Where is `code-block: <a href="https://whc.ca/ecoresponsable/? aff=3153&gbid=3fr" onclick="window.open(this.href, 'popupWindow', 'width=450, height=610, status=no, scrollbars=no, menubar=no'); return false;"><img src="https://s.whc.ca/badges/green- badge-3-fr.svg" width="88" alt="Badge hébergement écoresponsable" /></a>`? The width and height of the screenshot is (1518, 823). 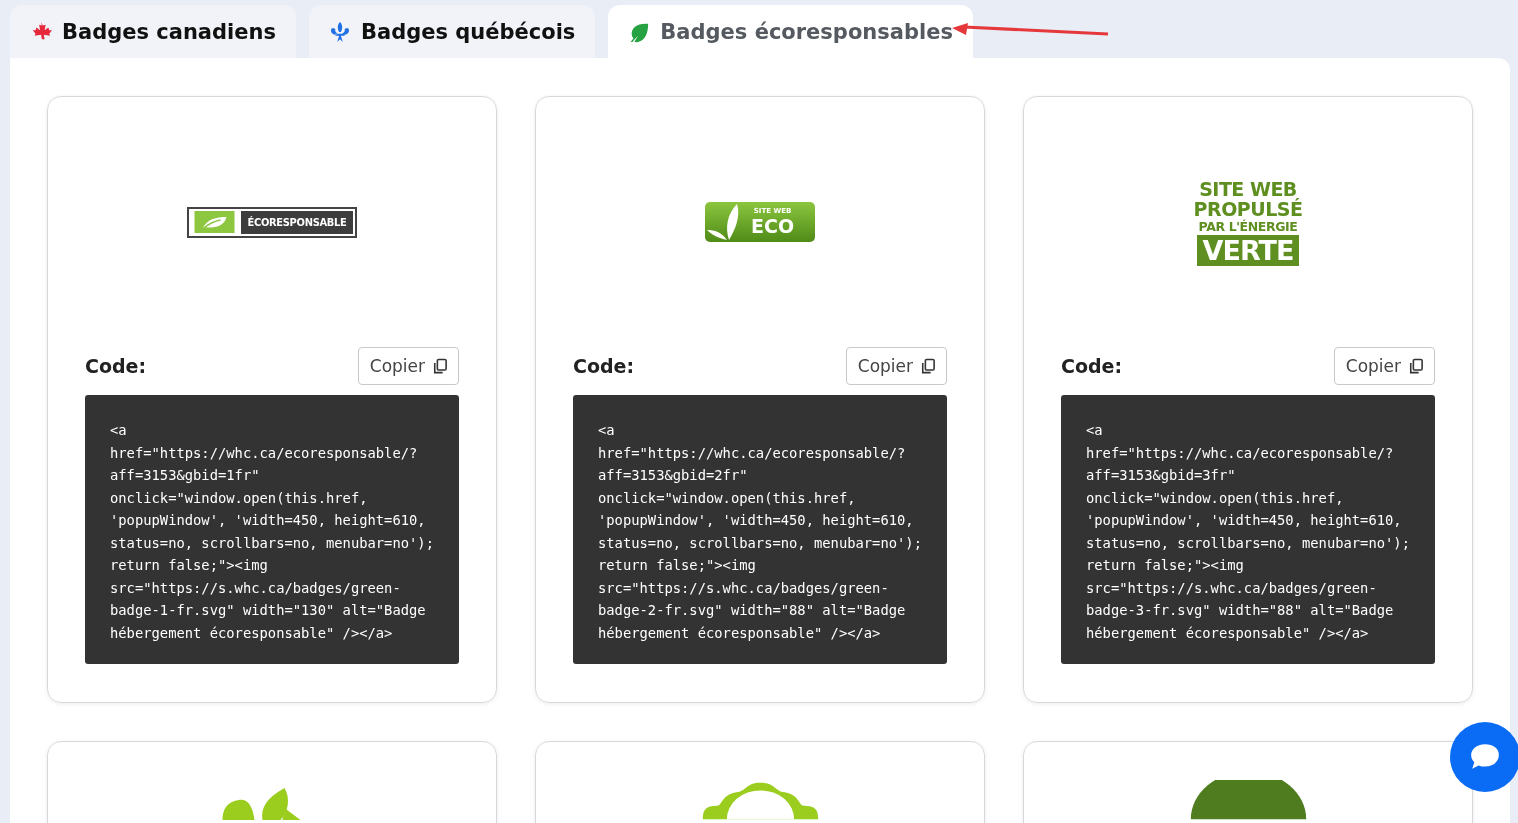
code-block: <a href="https://whc.ca/ecoresponsable/? aff=3153&gbid=3fr" onclick="window.open(this.href, 'popupWindow', 'width=450, height=610, status=no, scrollbars=no, menubar=no'); return false;"><img src="https://s.whc.ca/badges/green- badge-3-fr.svg" width="88" alt="Badge hébergement écoresponsable" /></a> is located at coordinates (1248, 529).